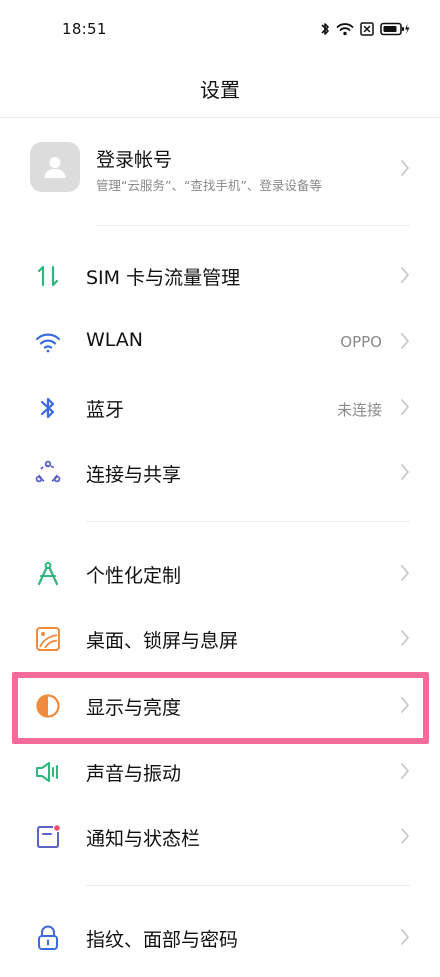 The height and width of the screenshot is (977, 440). I want to click on settings-item-label: 连接与共享, so click(134, 475).